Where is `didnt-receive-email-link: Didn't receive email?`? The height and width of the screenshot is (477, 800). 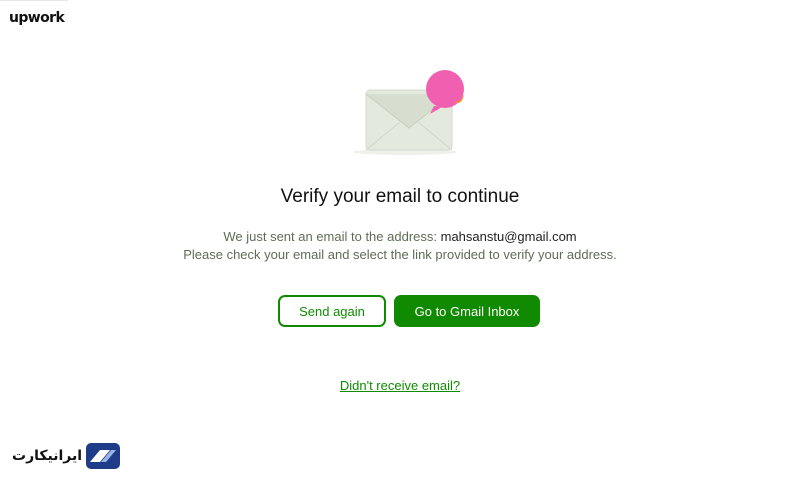
didnt-receive-email-link: Didn't receive email? is located at coordinates (400, 385).